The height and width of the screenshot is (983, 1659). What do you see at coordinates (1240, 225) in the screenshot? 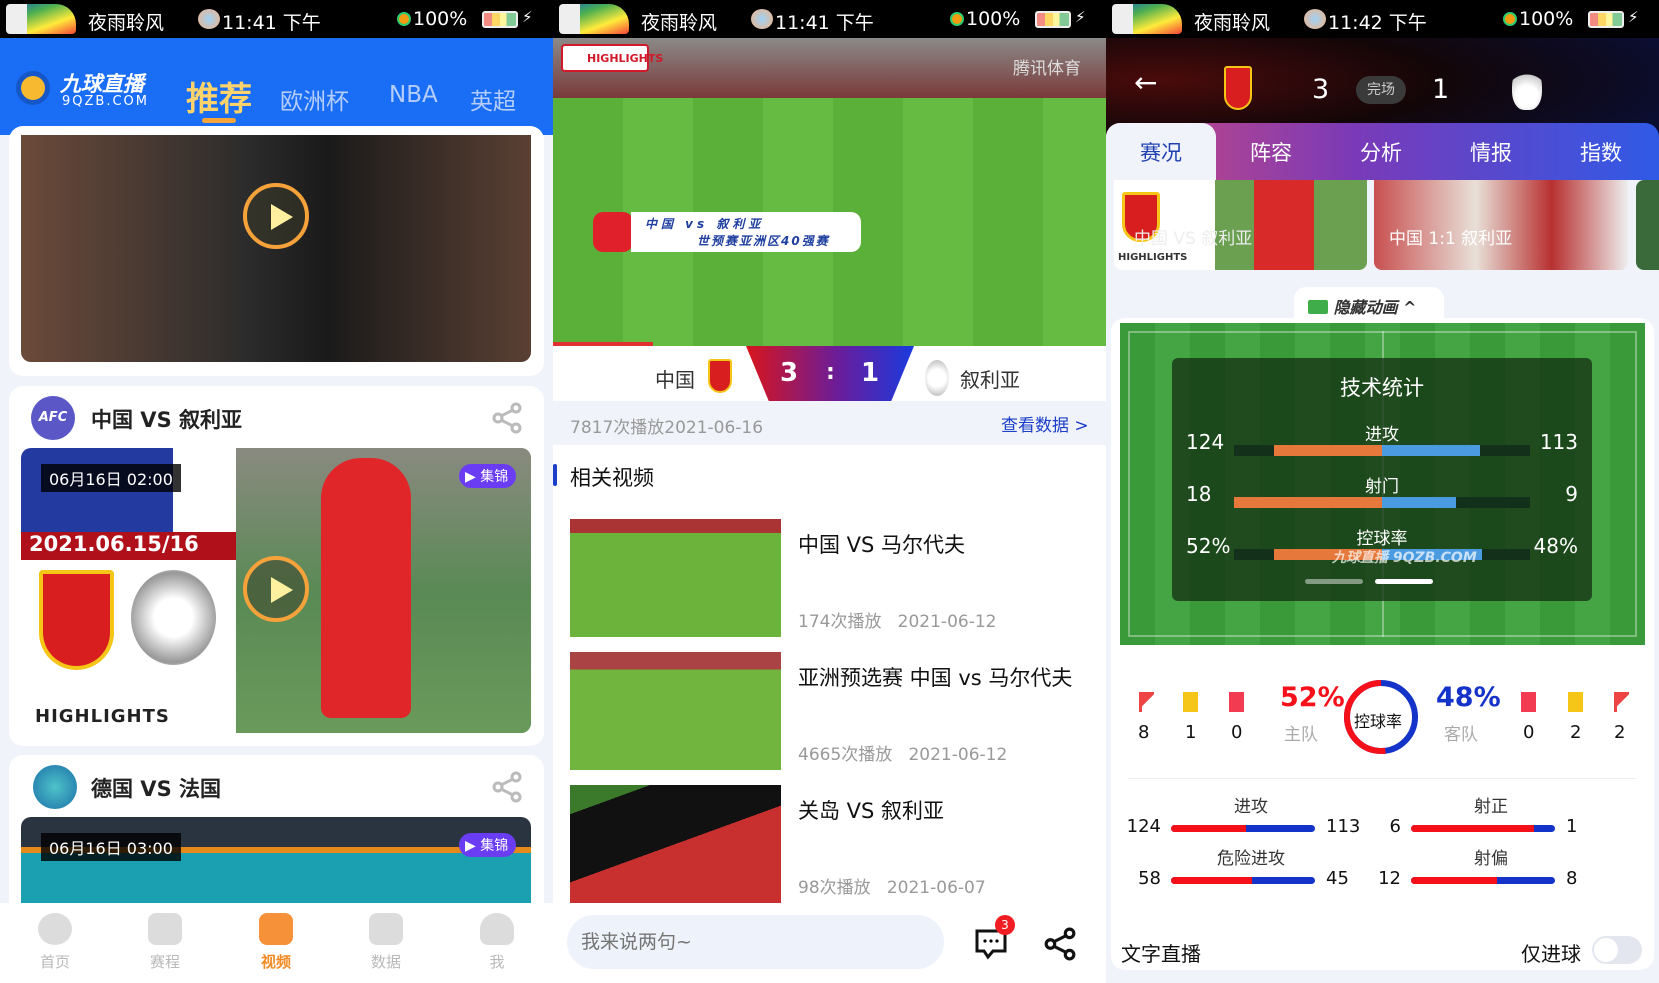
I see `highlight-thumb: HIGHLIGHTS 中国 VS 叙利亚` at bounding box center [1240, 225].